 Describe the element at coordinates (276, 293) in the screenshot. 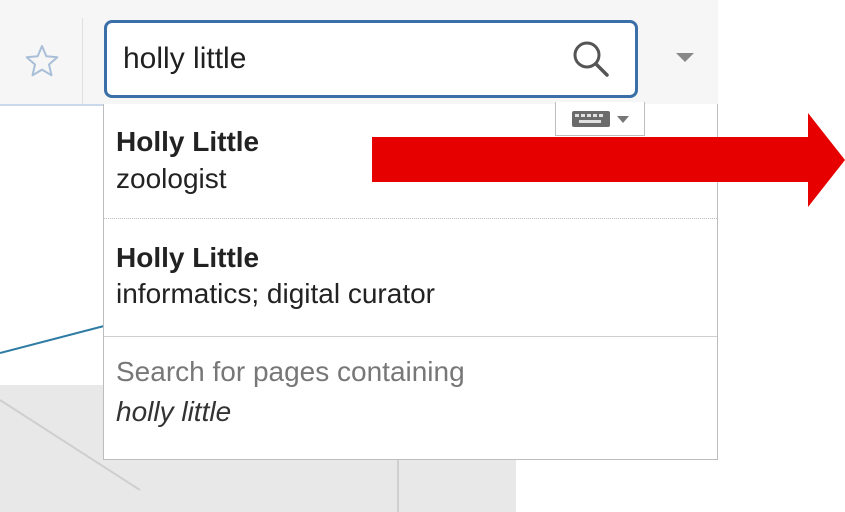

I see `suggestion-description: informatics; digital curator` at that location.